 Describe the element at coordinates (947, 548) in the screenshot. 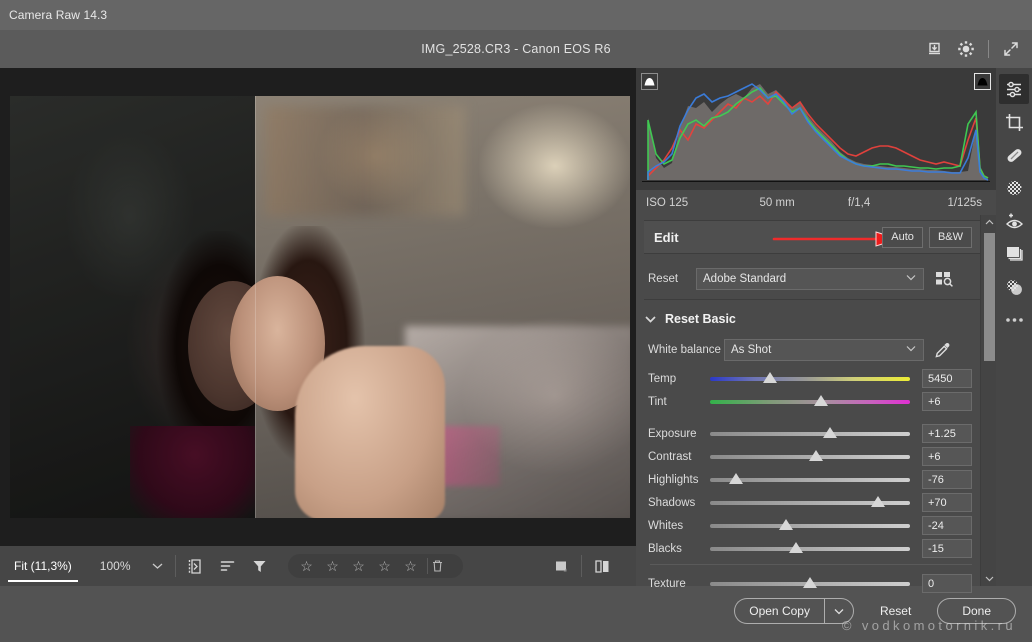

I see `slider-value-blacks: -15` at that location.